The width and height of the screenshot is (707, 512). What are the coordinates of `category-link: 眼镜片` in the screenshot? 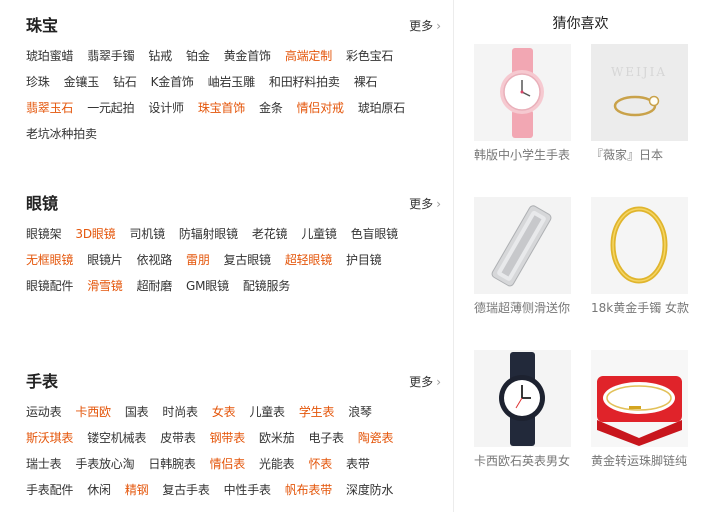 It's located at (105, 260).